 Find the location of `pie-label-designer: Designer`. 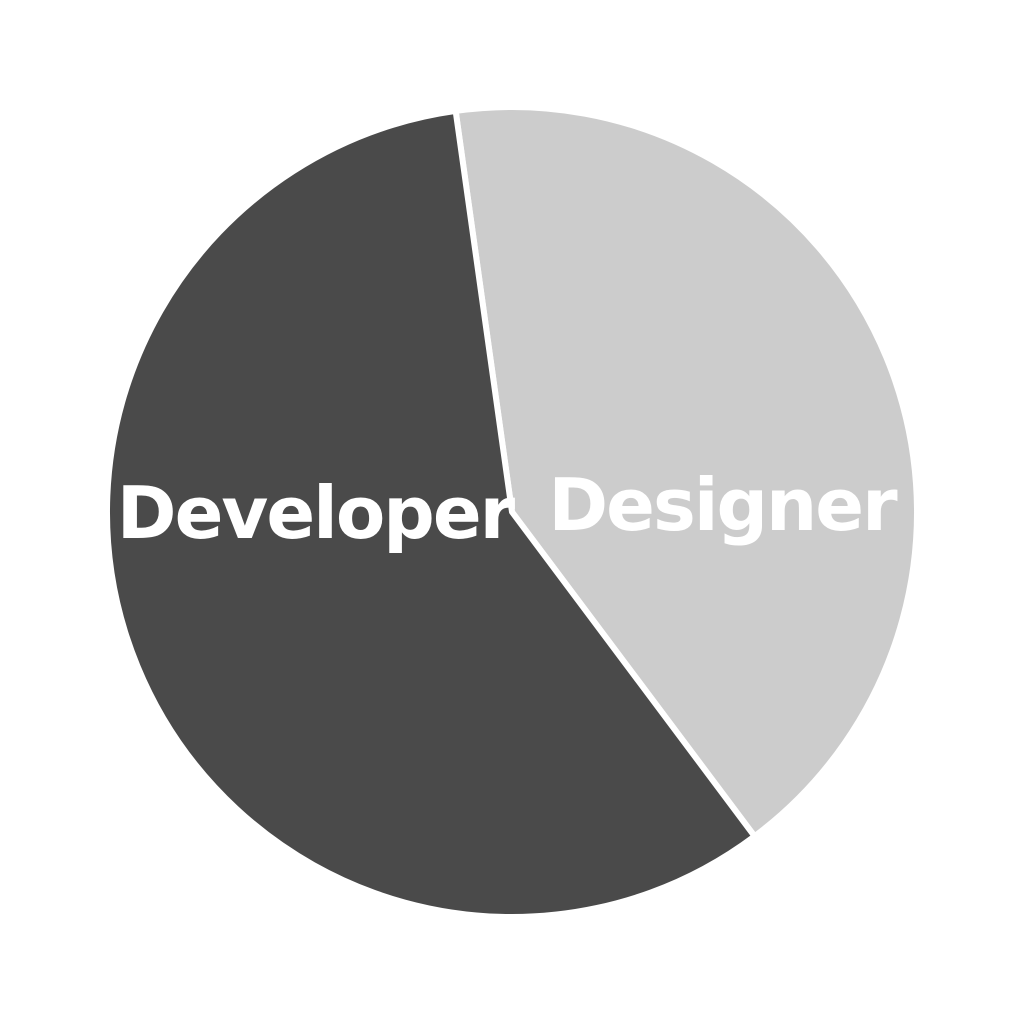

pie-label-designer: Designer is located at coordinates (723, 505).